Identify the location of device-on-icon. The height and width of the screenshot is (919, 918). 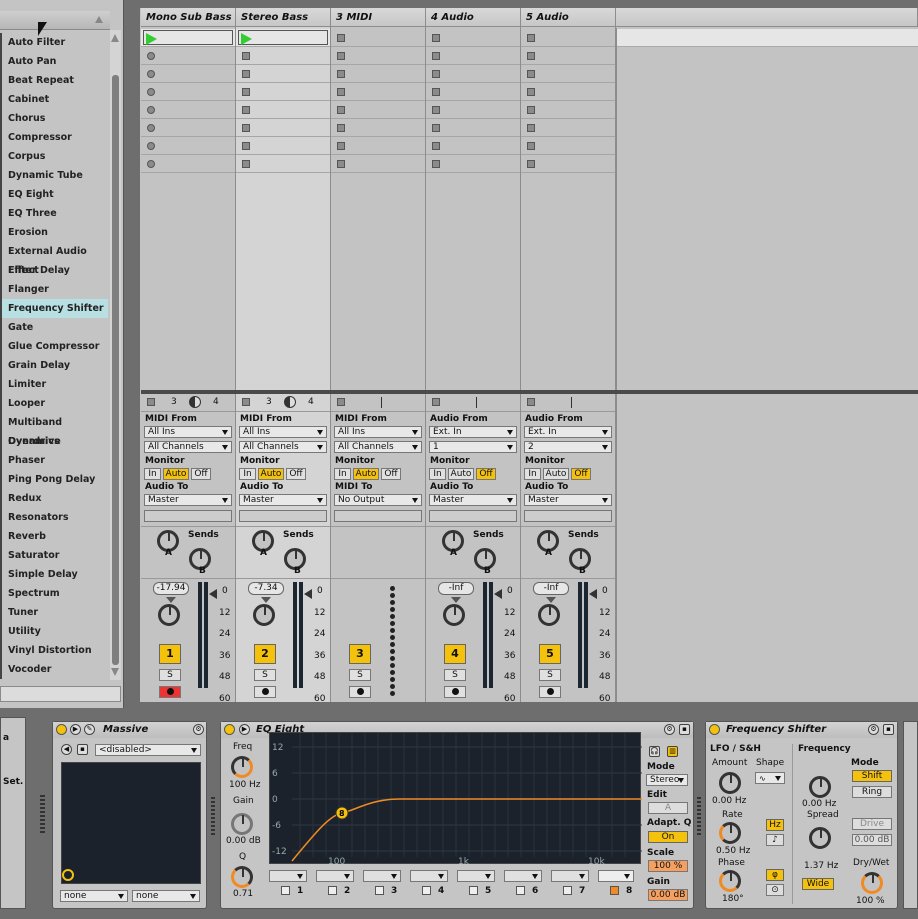
(61, 729).